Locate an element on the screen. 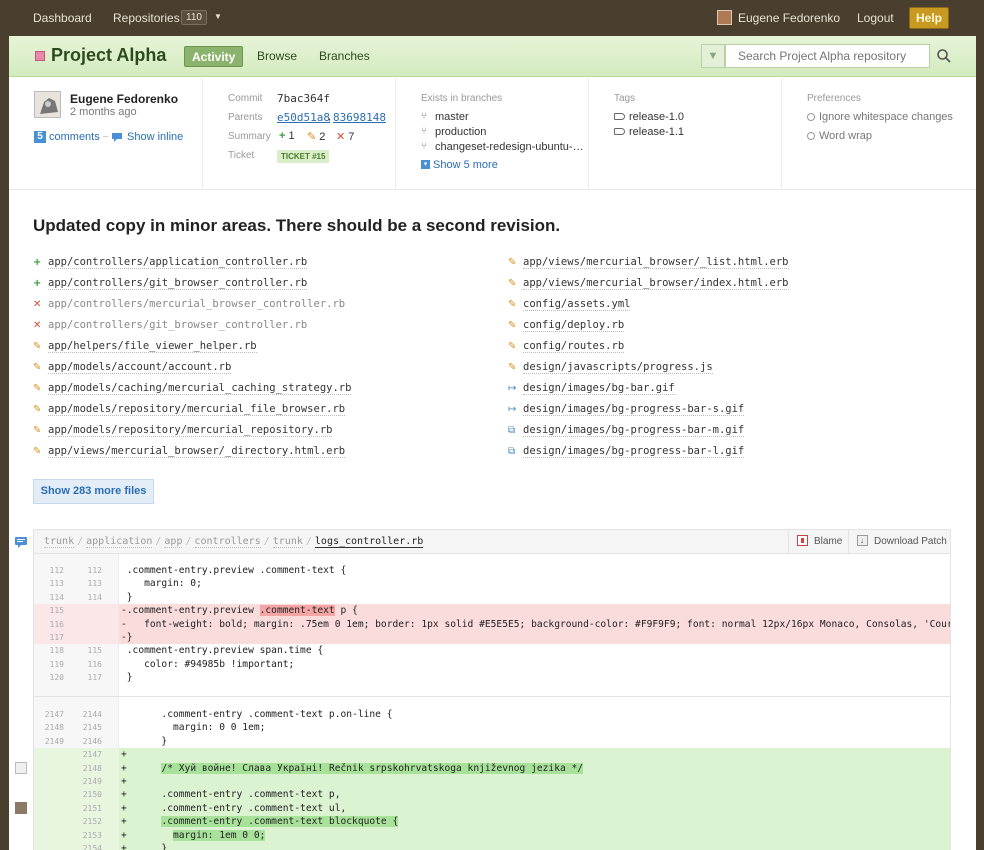  tab-activity: Activity is located at coordinates (214, 56).